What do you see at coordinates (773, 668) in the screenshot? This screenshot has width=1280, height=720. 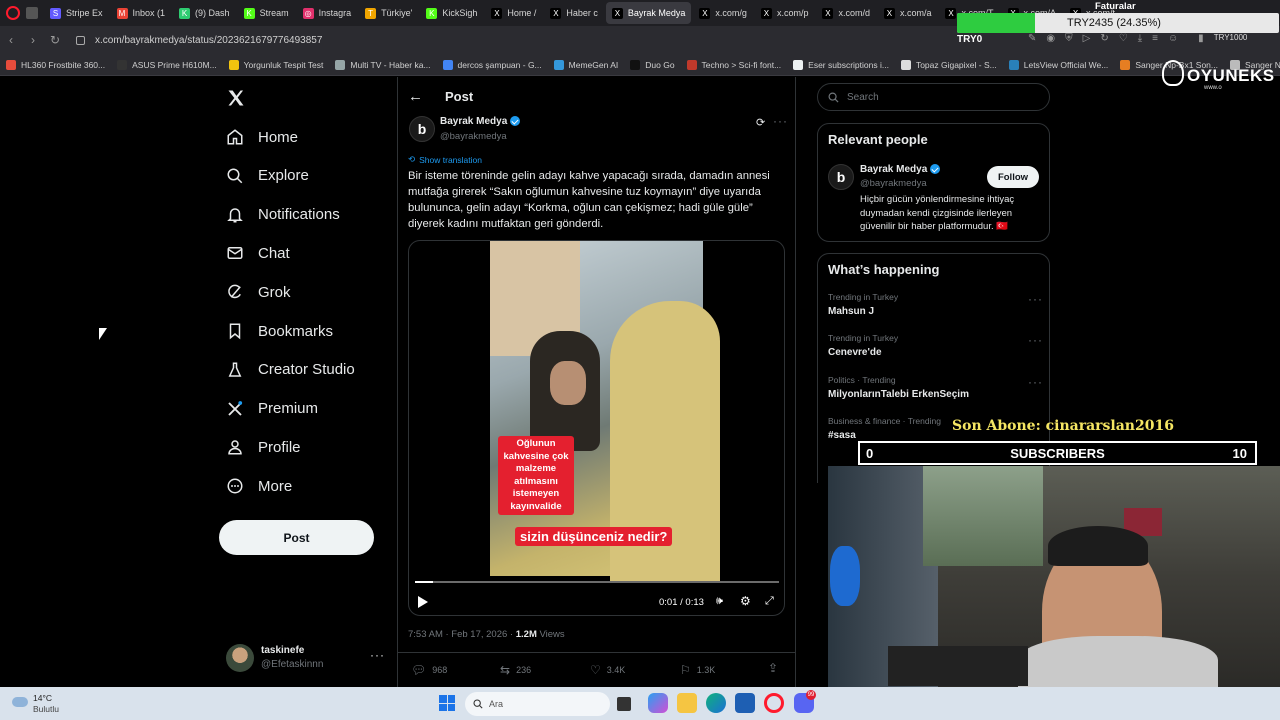 I see `share-icon: ⇪` at bounding box center [773, 668].